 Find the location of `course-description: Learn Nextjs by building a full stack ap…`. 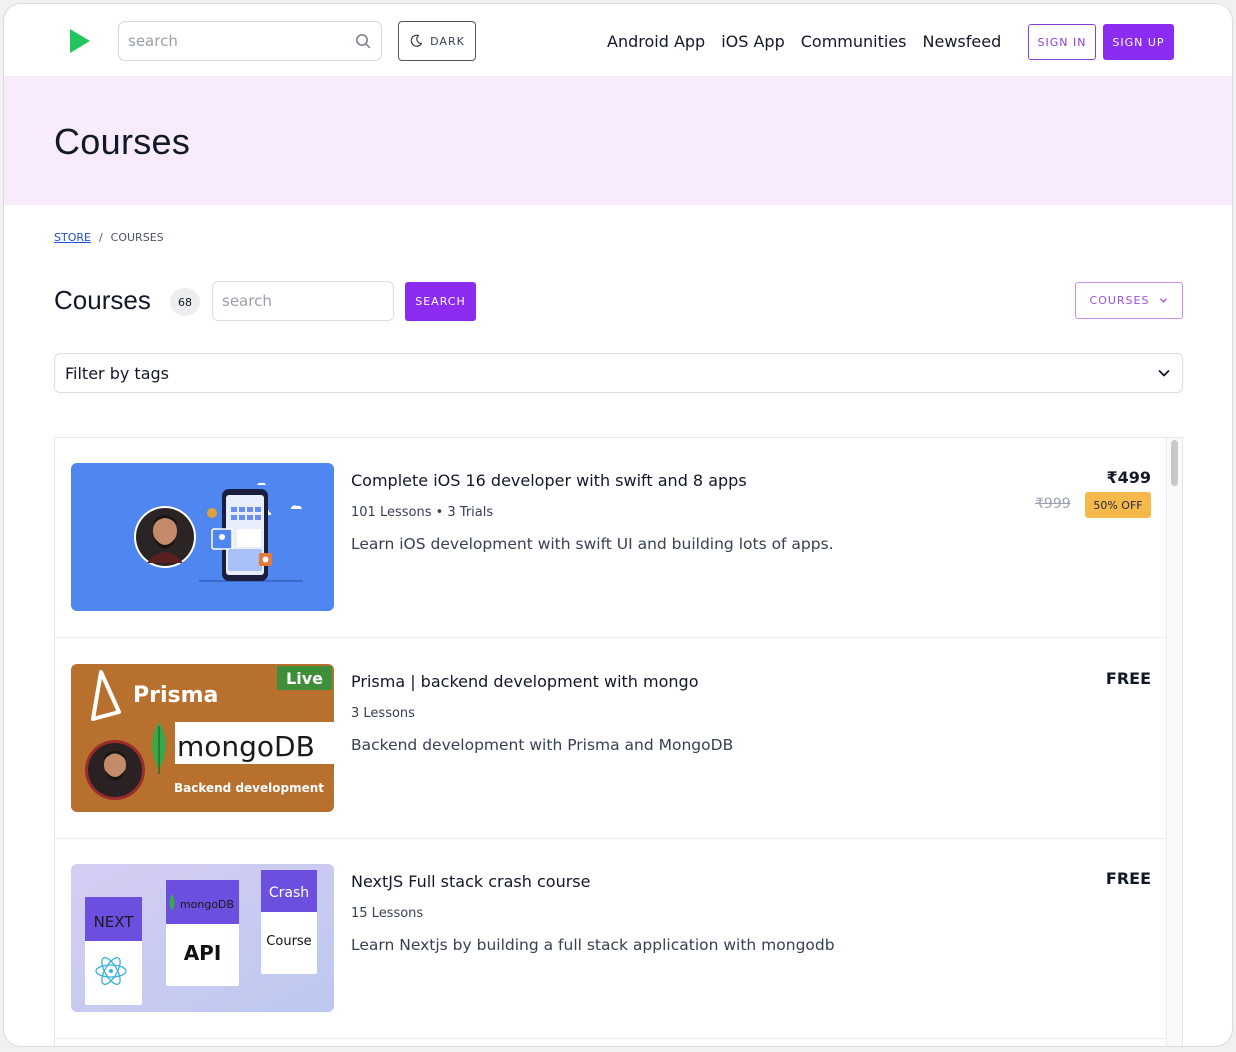

course-description: Learn Nextjs by building a full stack ap… is located at coordinates (593, 945).